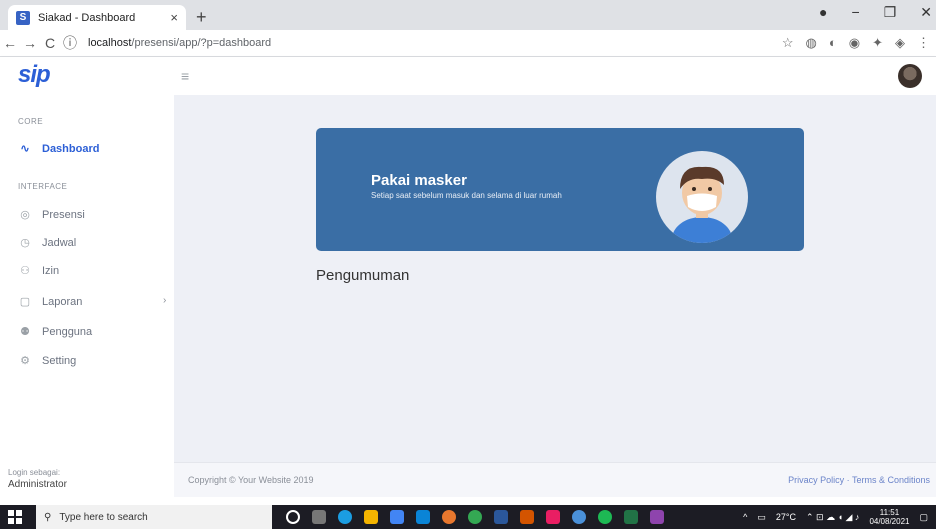 The height and width of the screenshot is (529, 936). What do you see at coordinates (37, 484) in the screenshot?
I see `login-role: Administrator` at bounding box center [37, 484].